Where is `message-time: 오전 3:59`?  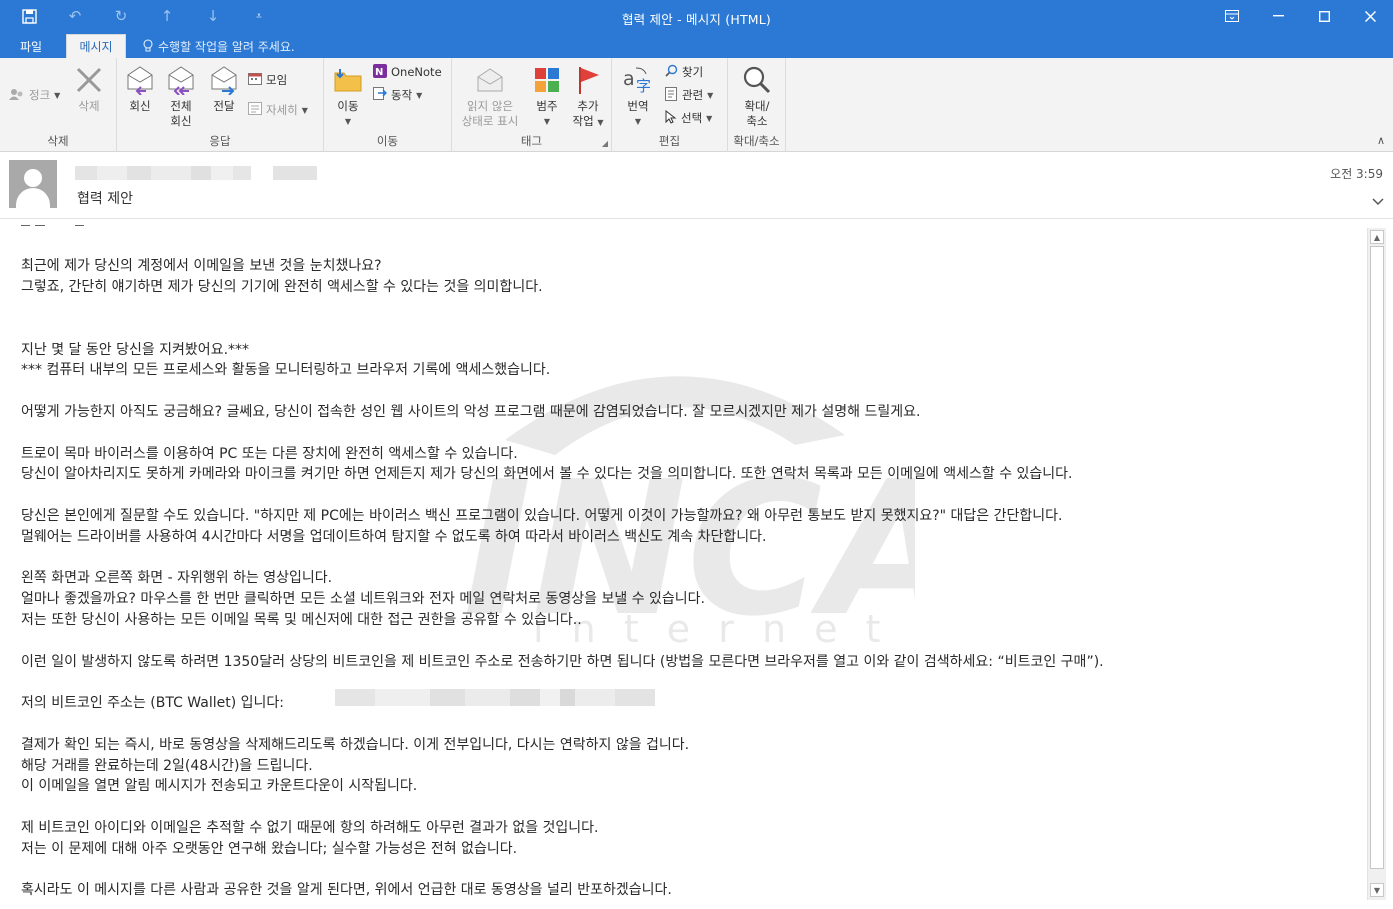 message-time: 오전 3:59 is located at coordinates (1356, 174).